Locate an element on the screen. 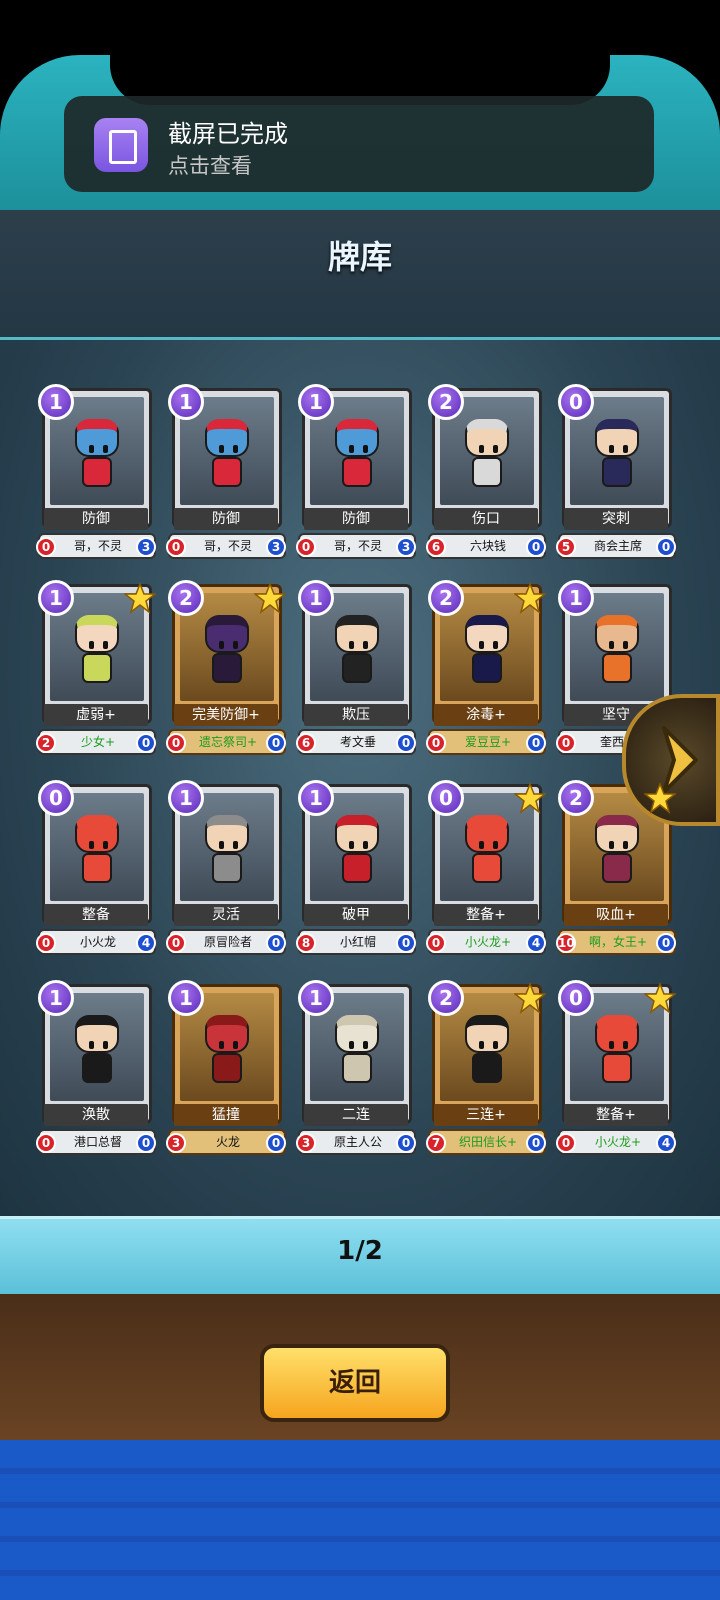 The width and height of the screenshot is (720, 1600). card-name: 突刺 is located at coordinates (616, 519).